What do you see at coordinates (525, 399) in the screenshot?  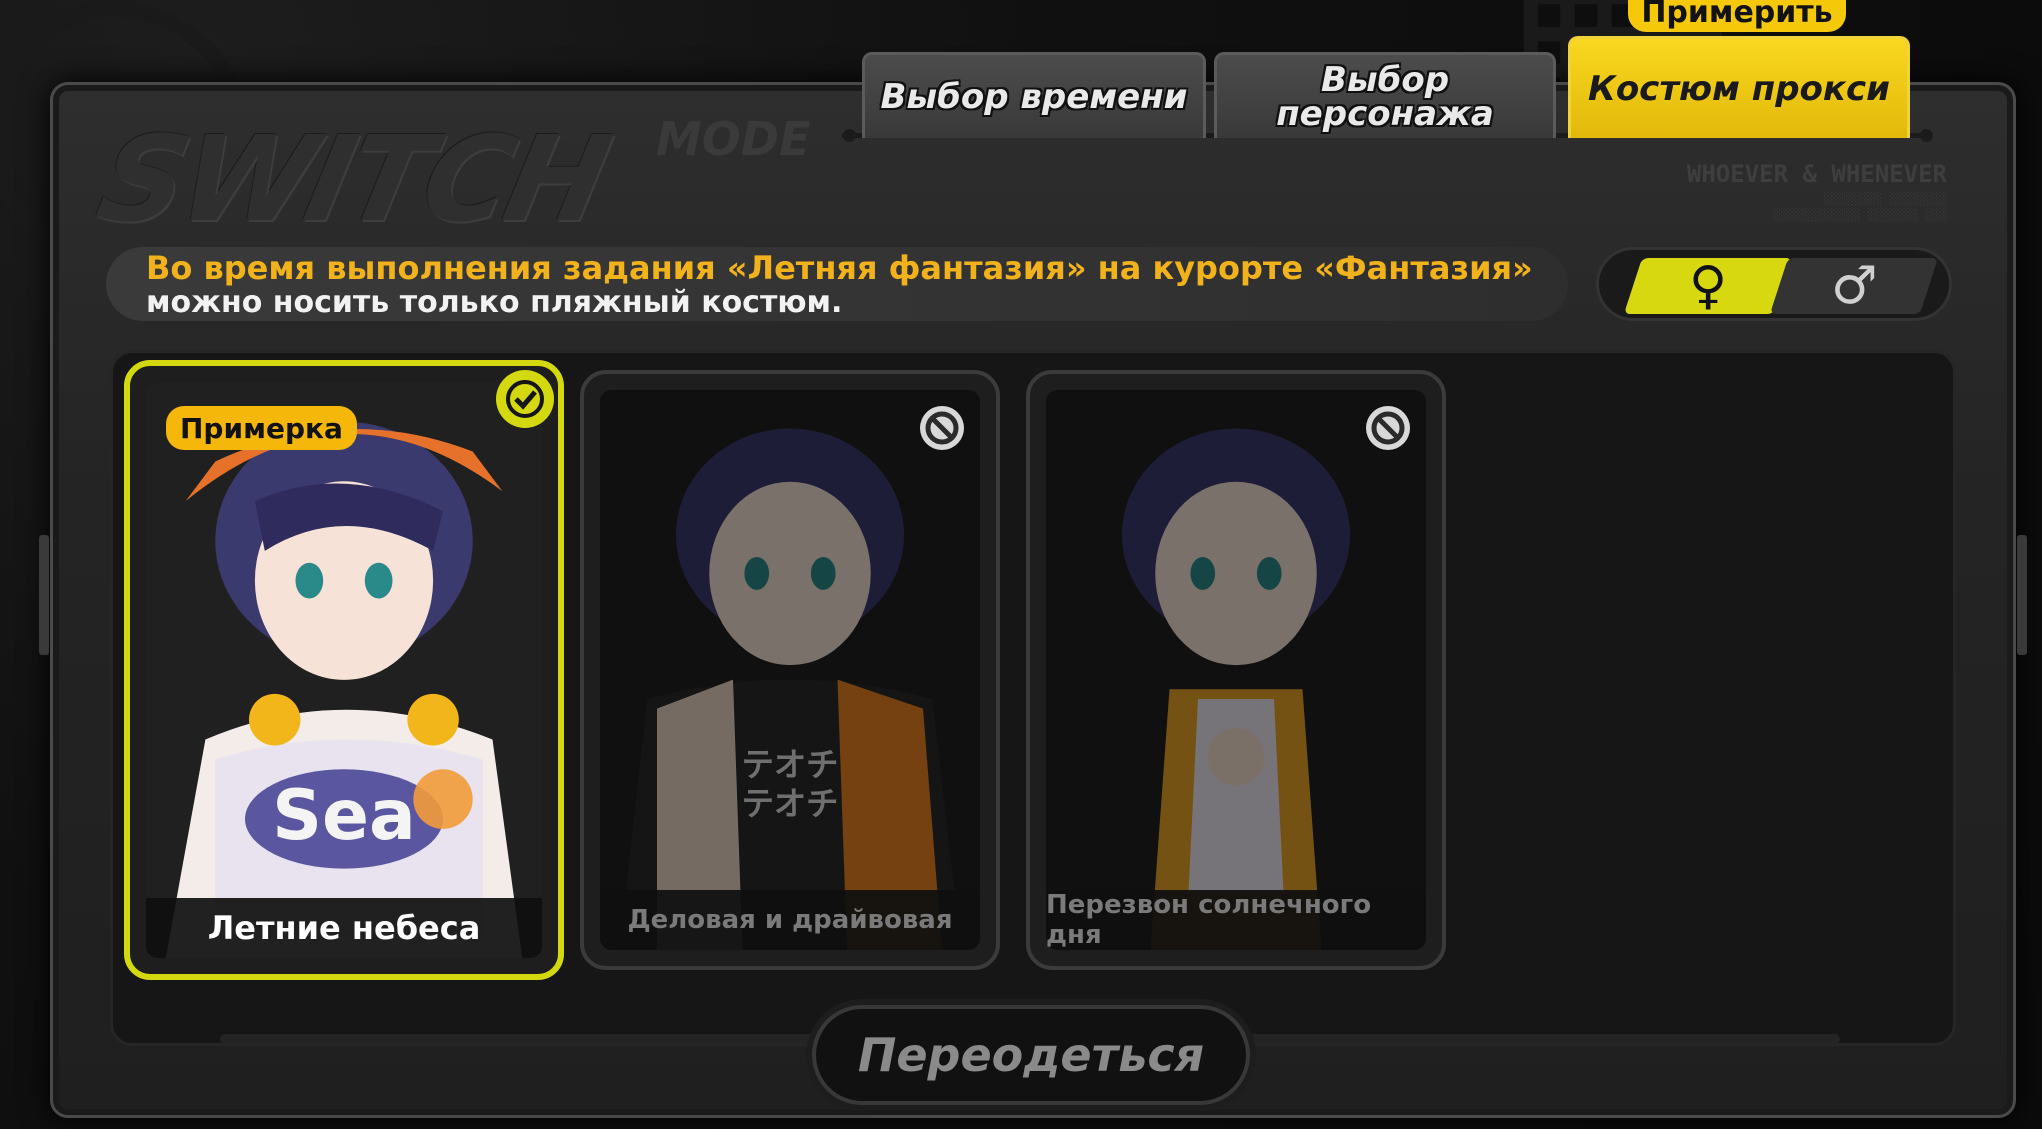 I see `check-icon` at bounding box center [525, 399].